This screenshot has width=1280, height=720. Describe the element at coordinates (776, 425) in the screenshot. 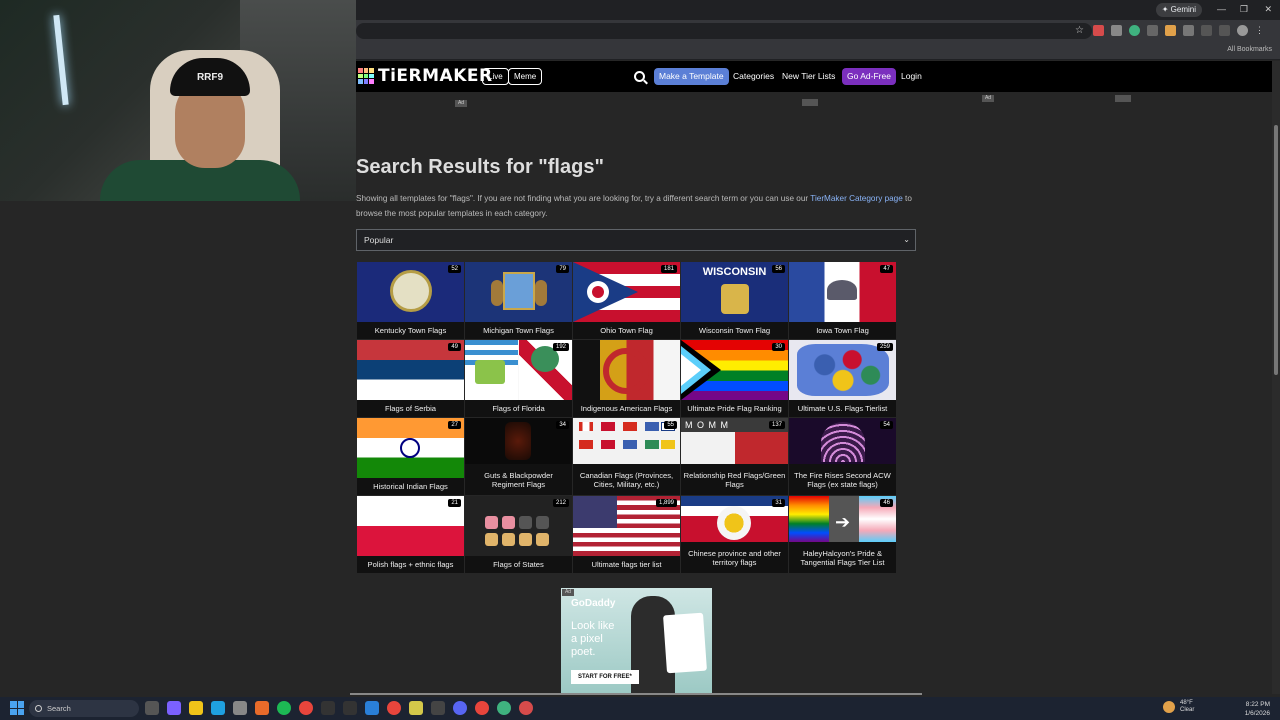

I see `card-count-badge: 137` at that location.